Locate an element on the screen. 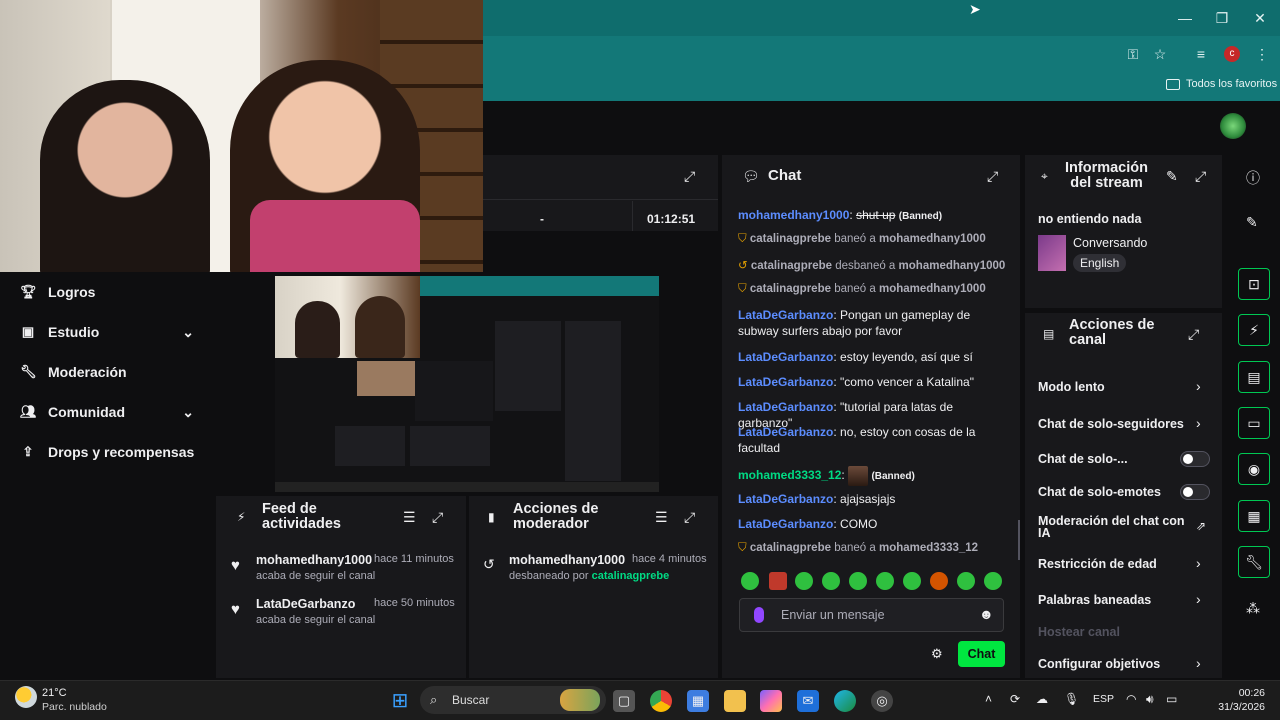  emoji-picker-icon: ☻ is located at coordinates (986, 614).